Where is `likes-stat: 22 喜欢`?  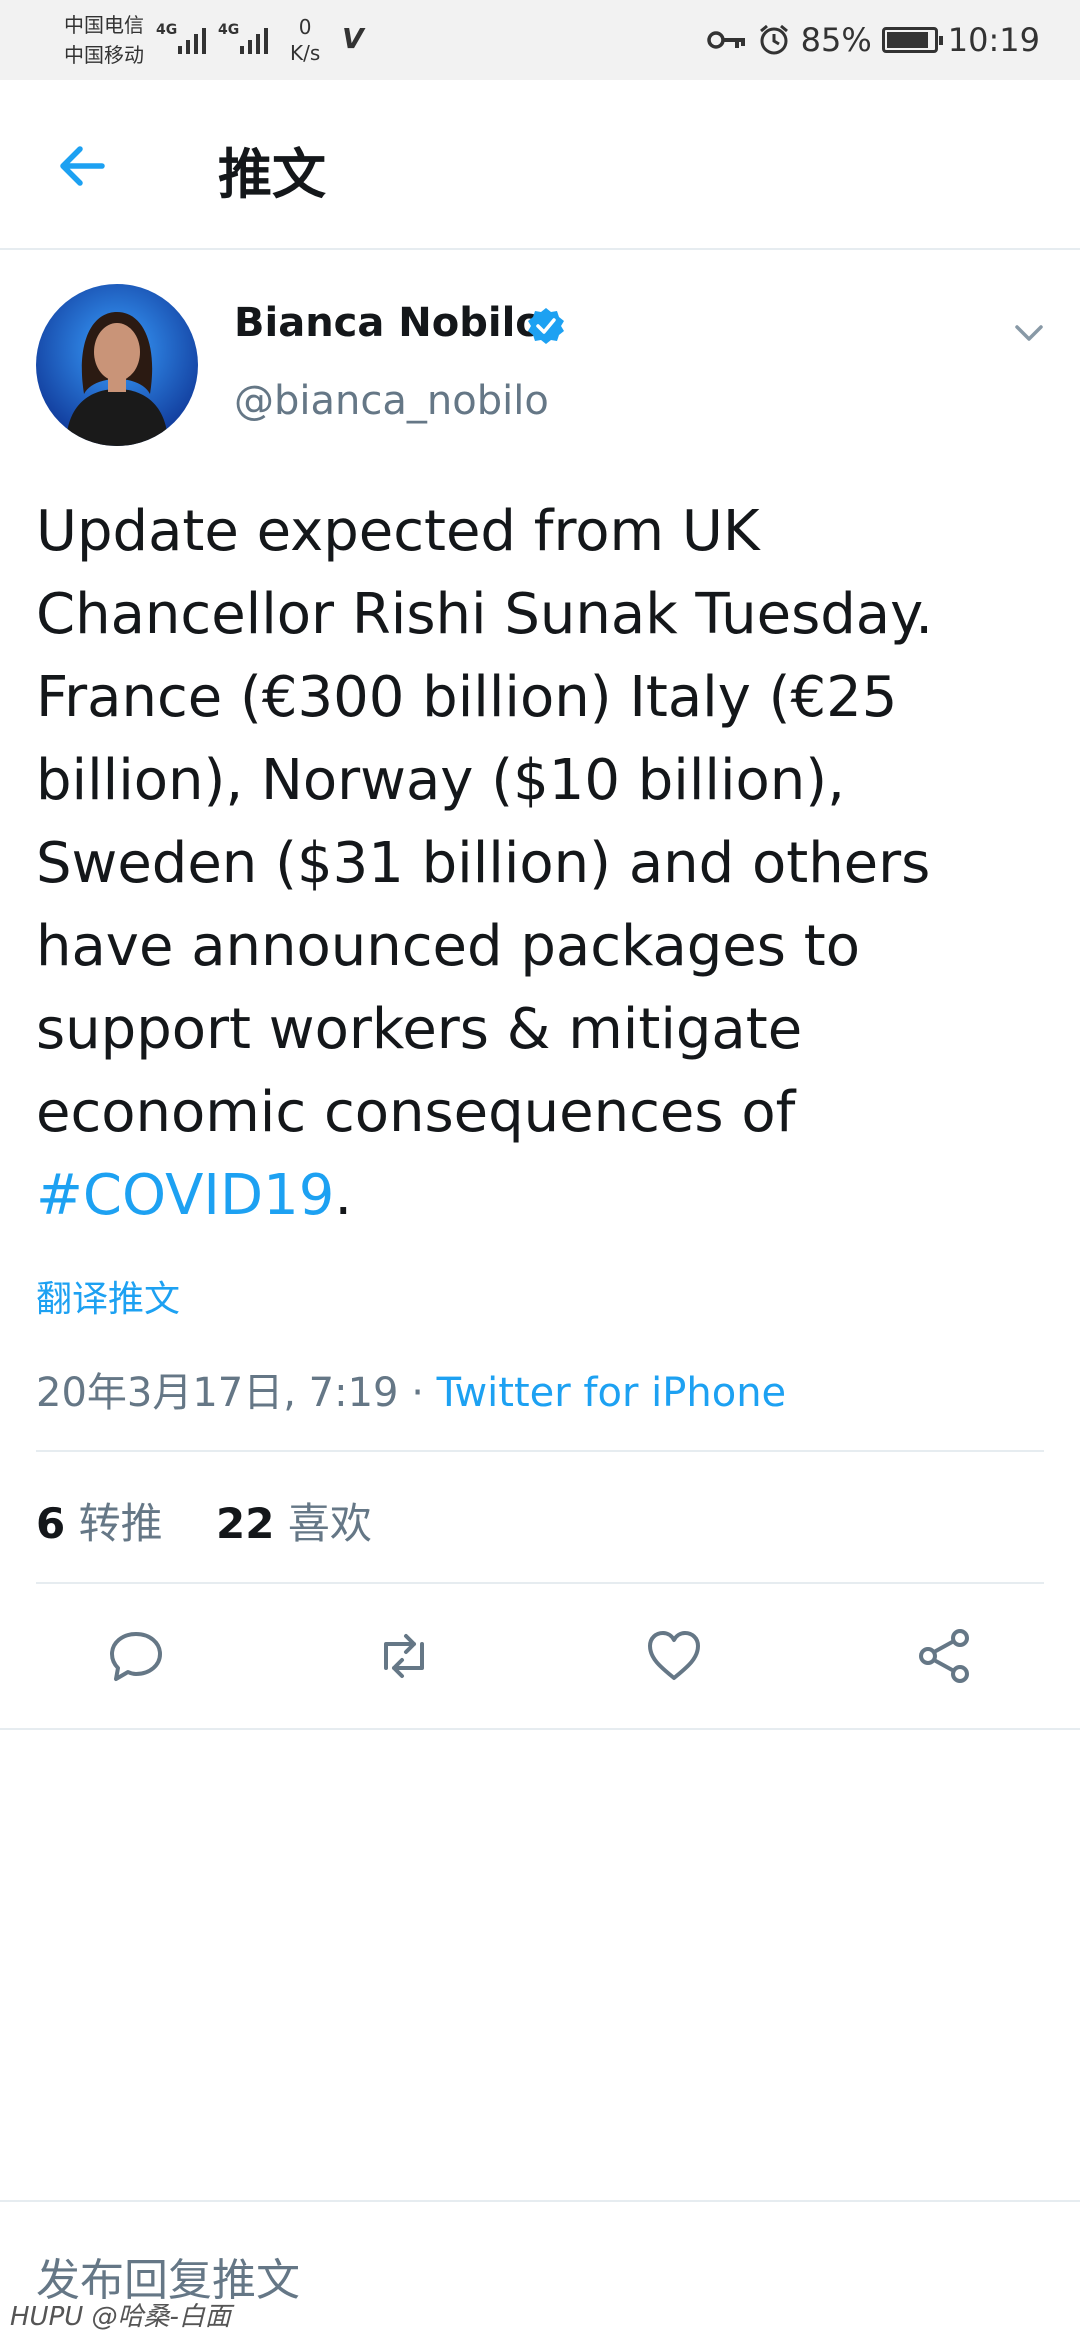 likes-stat: 22 喜欢 is located at coordinates (294, 1523).